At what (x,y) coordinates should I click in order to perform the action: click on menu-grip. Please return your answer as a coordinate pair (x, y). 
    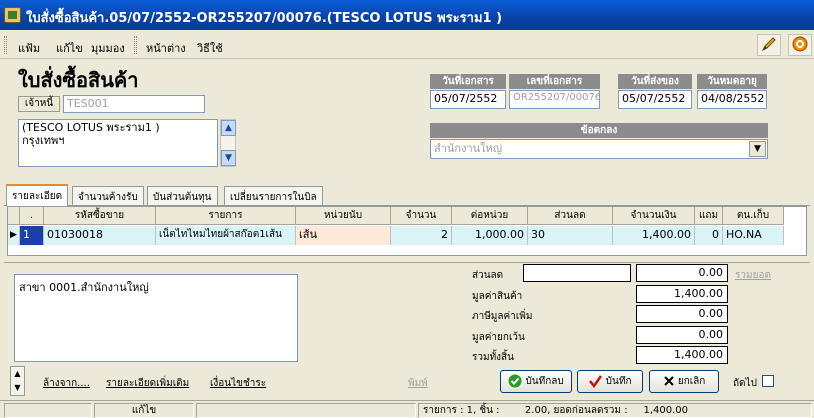
    Looking at the image, I should click on (5, 45).